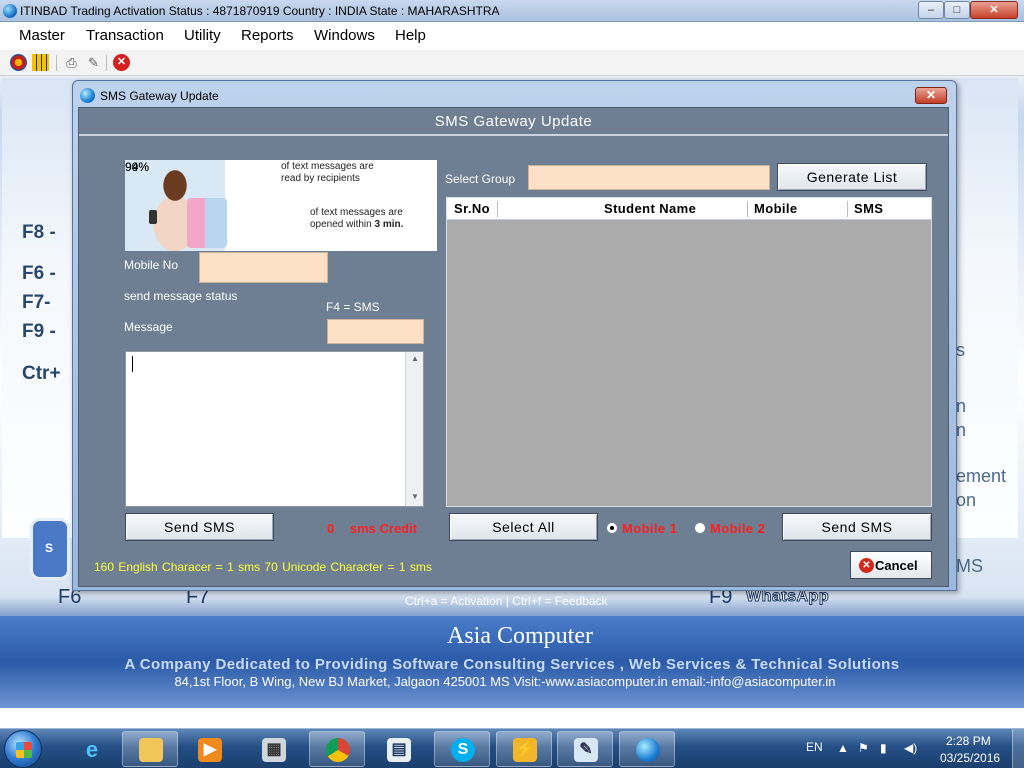 This screenshot has height=768, width=1024. What do you see at coordinates (151, 265) in the screenshot?
I see `mobile-no-label: Mobile No` at bounding box center [151, 265].